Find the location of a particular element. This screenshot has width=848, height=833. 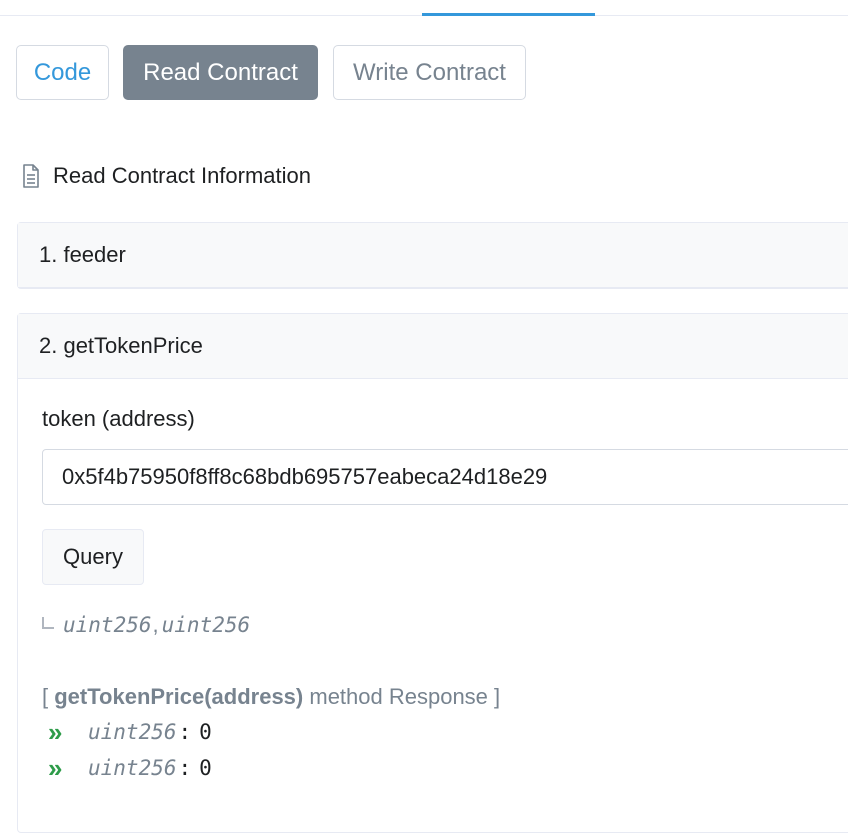

document-icon is located at coordinates (31, 176).